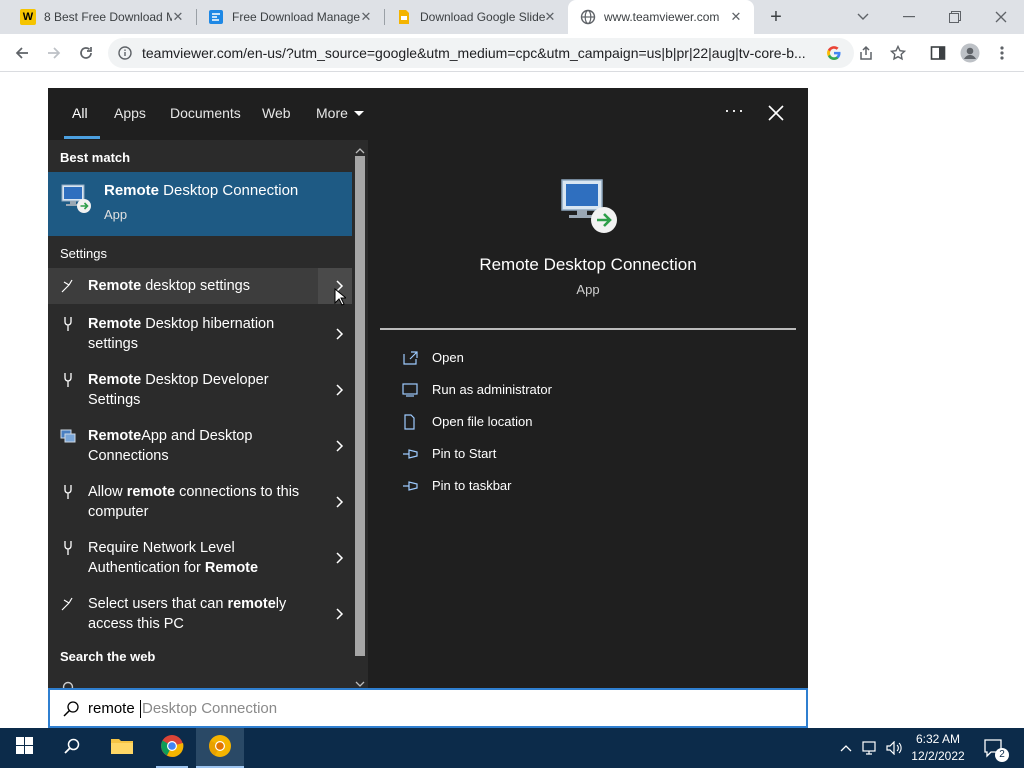  What do you see at coordinates (955, 17) in the screenshot?
I see `restore-icon` at bounding box center [955, 17].